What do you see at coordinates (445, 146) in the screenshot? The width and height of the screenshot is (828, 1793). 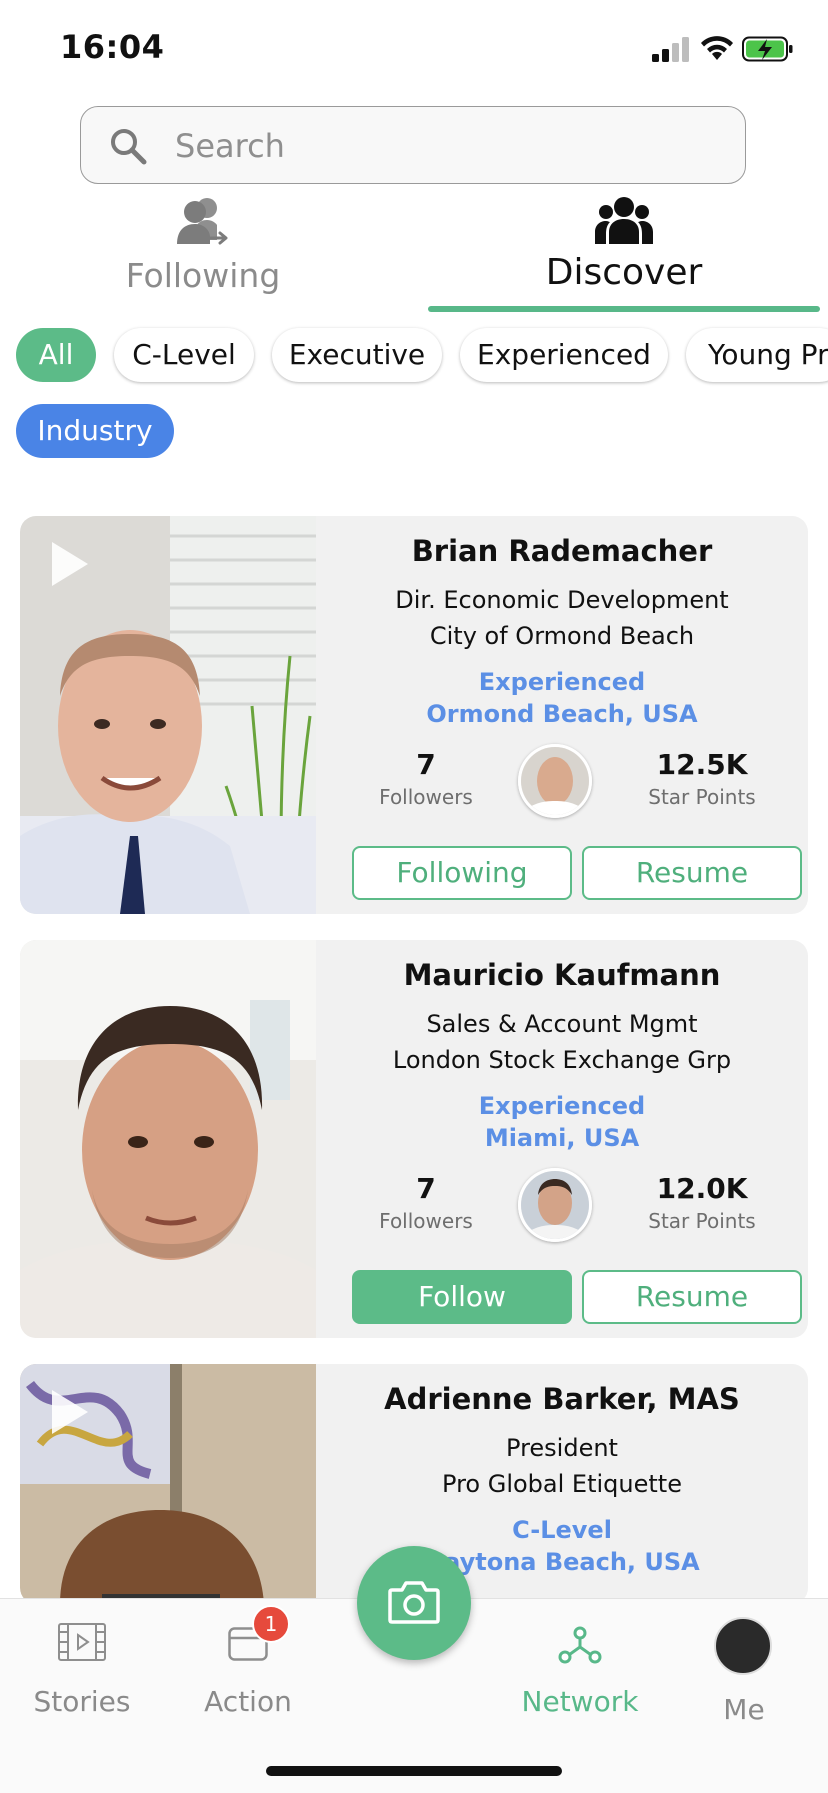 I see `search-input` at bounding box center [445, 146].